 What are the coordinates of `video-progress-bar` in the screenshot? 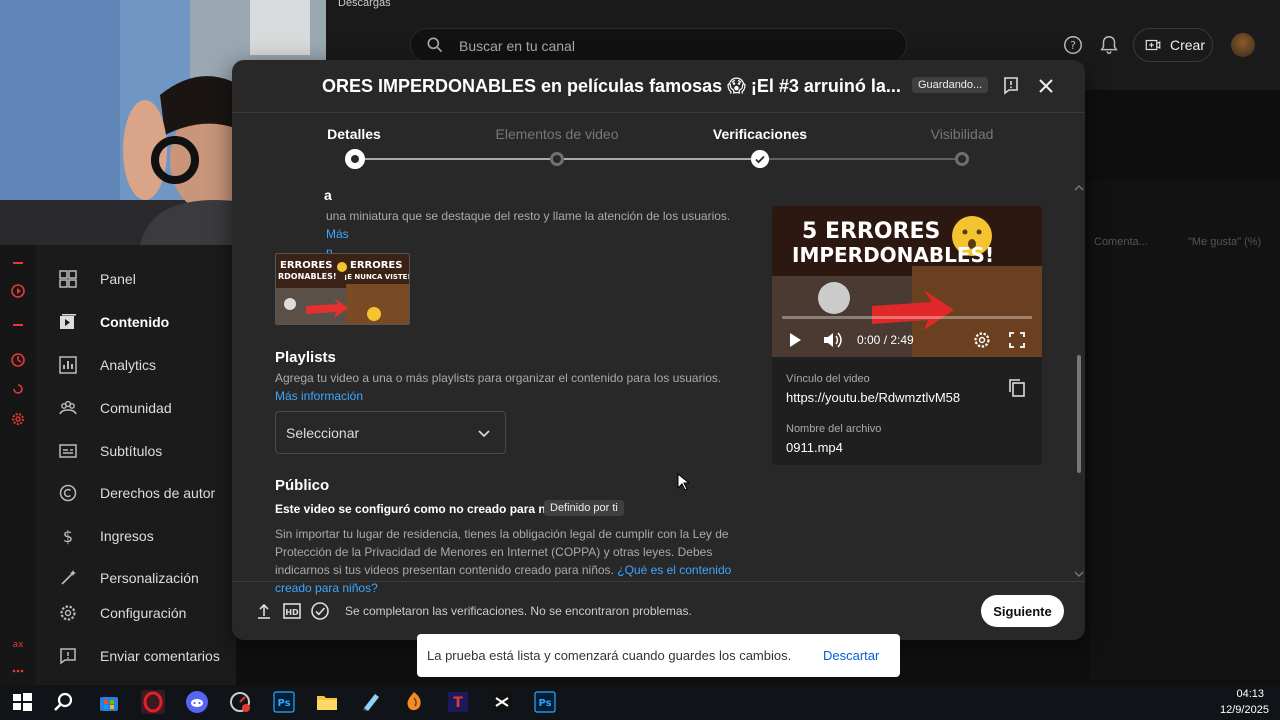 It's located at (907, 317).